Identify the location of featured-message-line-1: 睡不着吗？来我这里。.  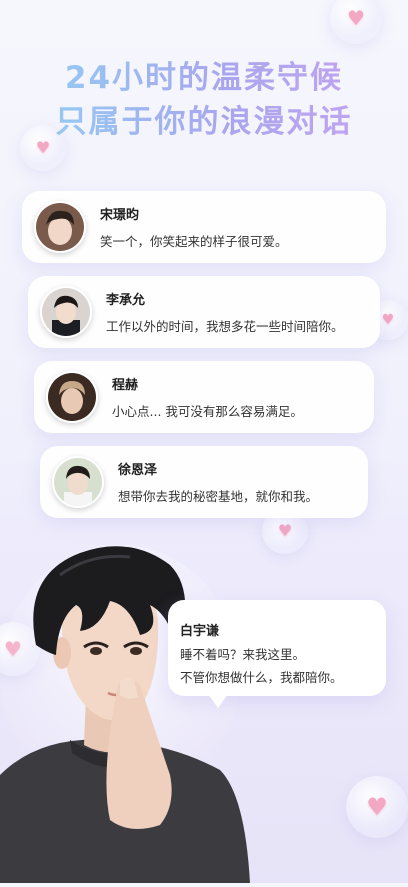
(243, 654).